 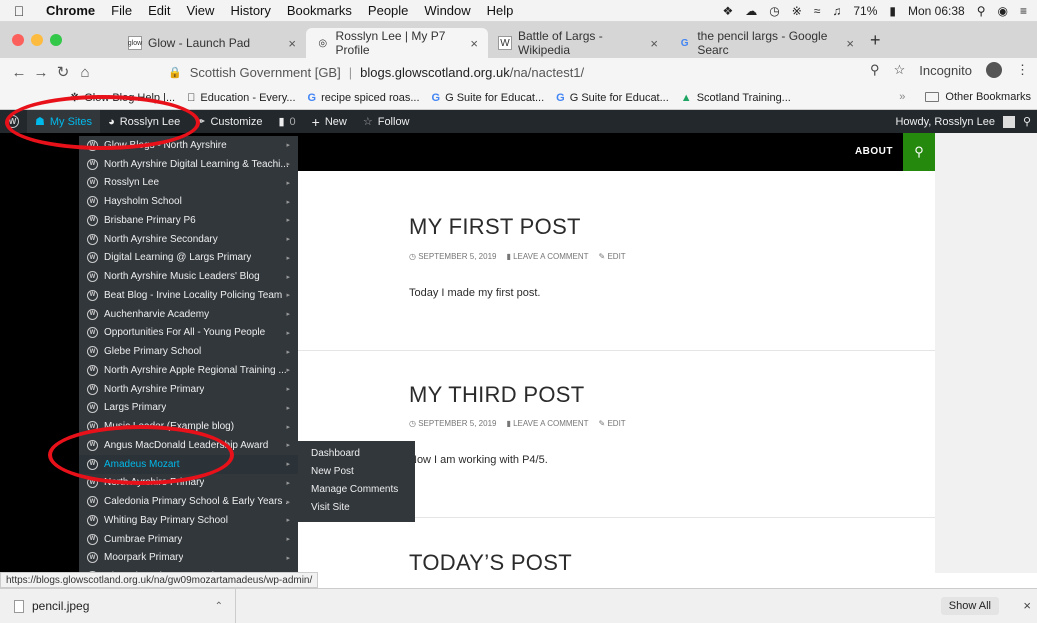 I want to click on account-menu: Howdy, Rosslyn Lee ⚲, so click(x=963, y=121).